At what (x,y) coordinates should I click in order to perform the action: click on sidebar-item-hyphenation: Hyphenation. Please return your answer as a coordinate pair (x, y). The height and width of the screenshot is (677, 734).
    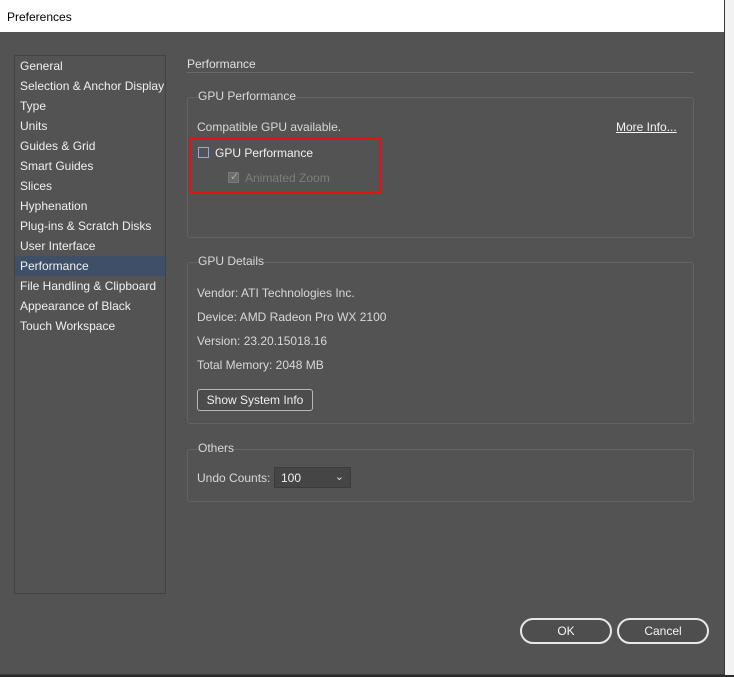
    Looking at the image, I should click on (90, 206).